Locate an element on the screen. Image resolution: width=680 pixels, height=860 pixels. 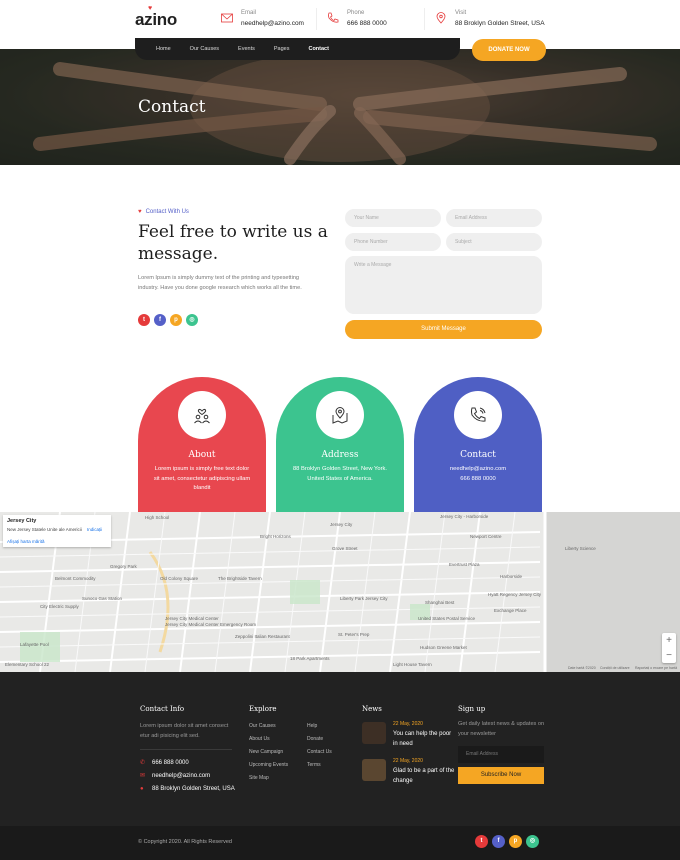
footer-bottom is located at coordinates (340, 843).